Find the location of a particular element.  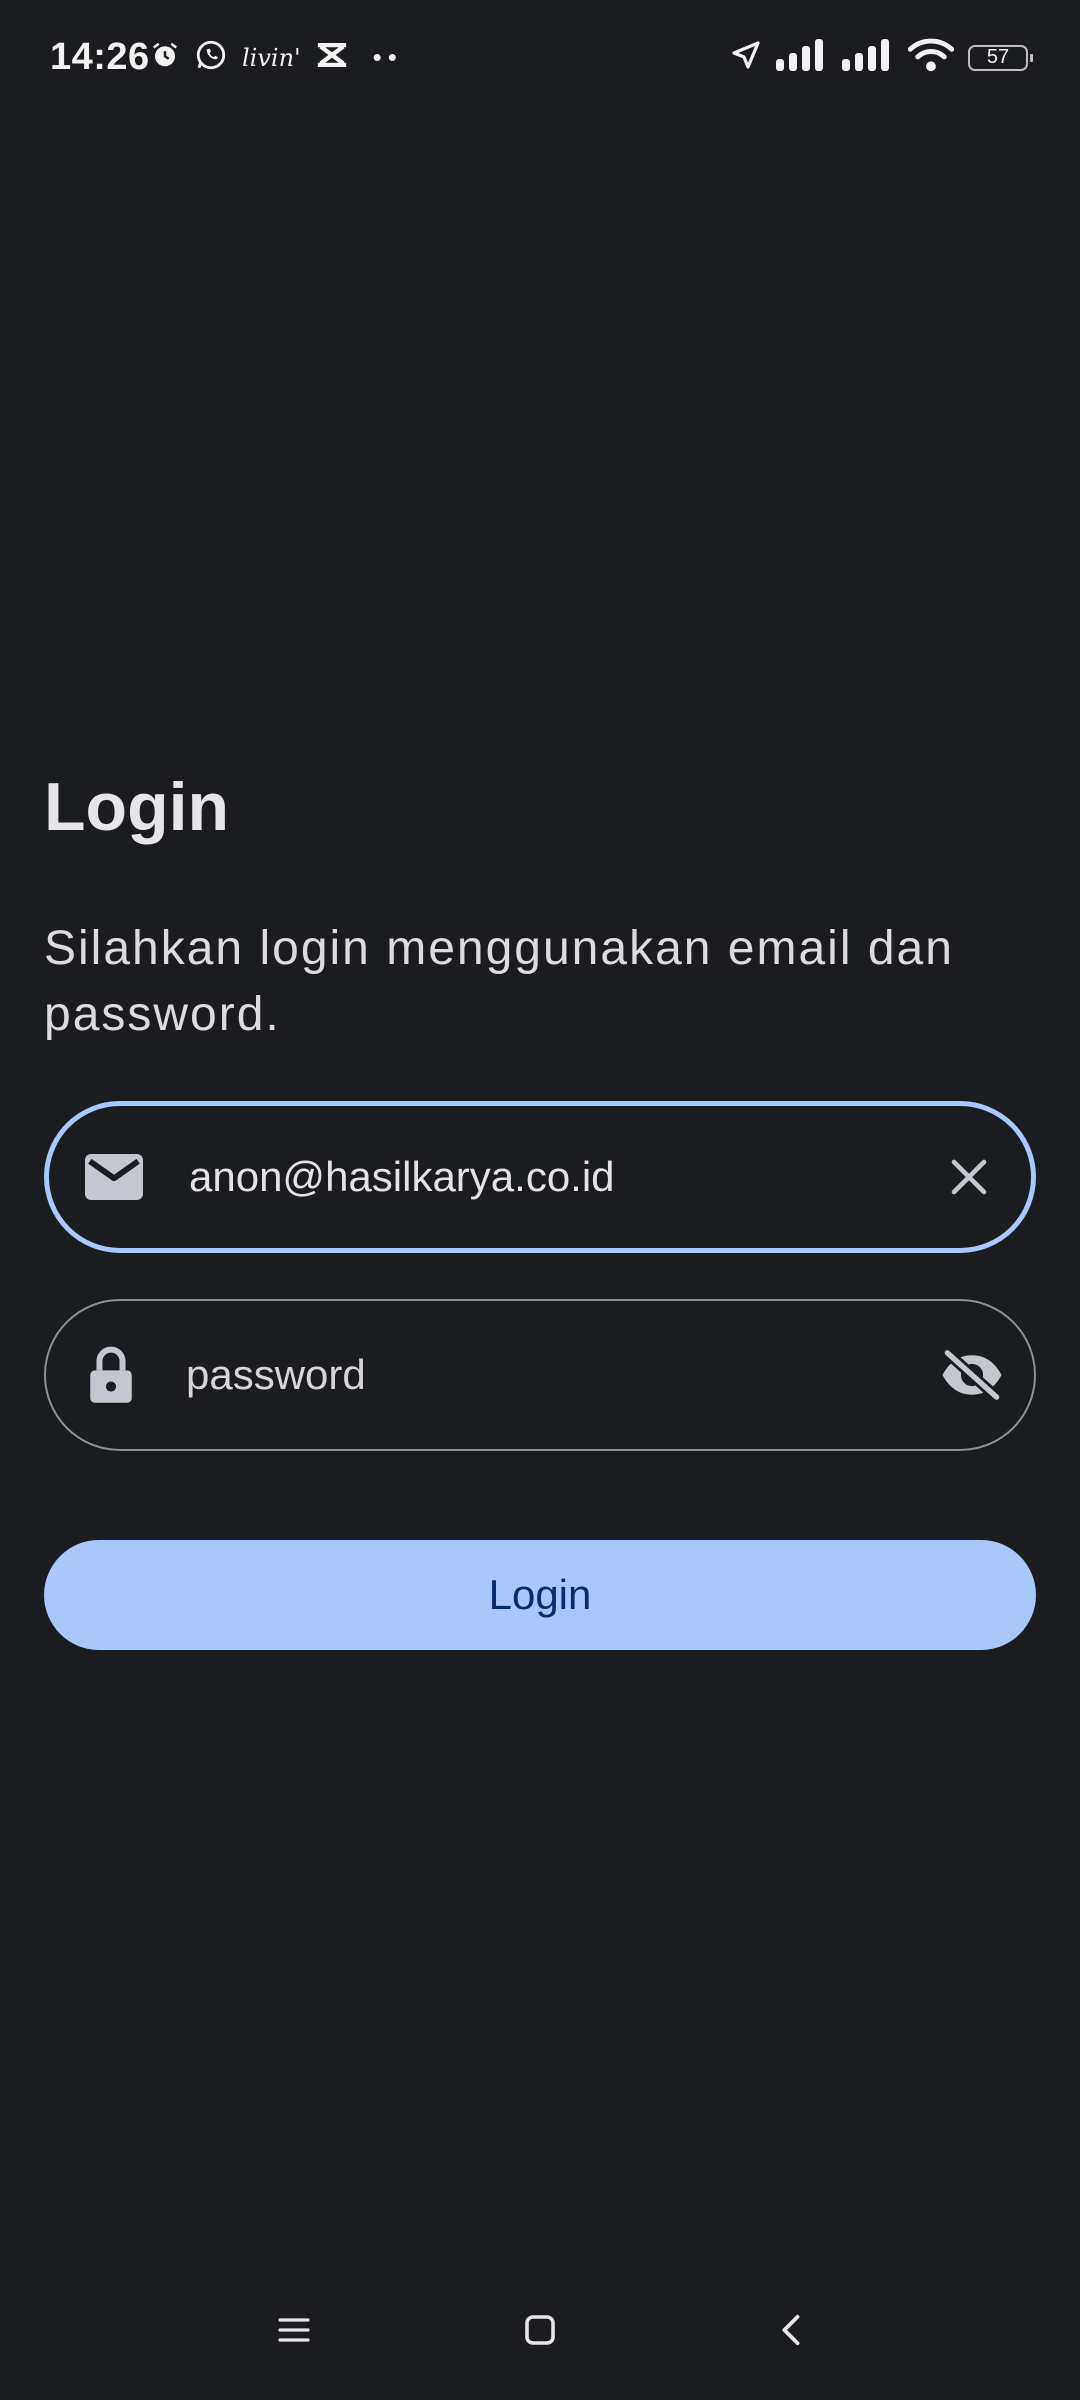

more-dots-icon: •• is located at coordinates (387, 57).